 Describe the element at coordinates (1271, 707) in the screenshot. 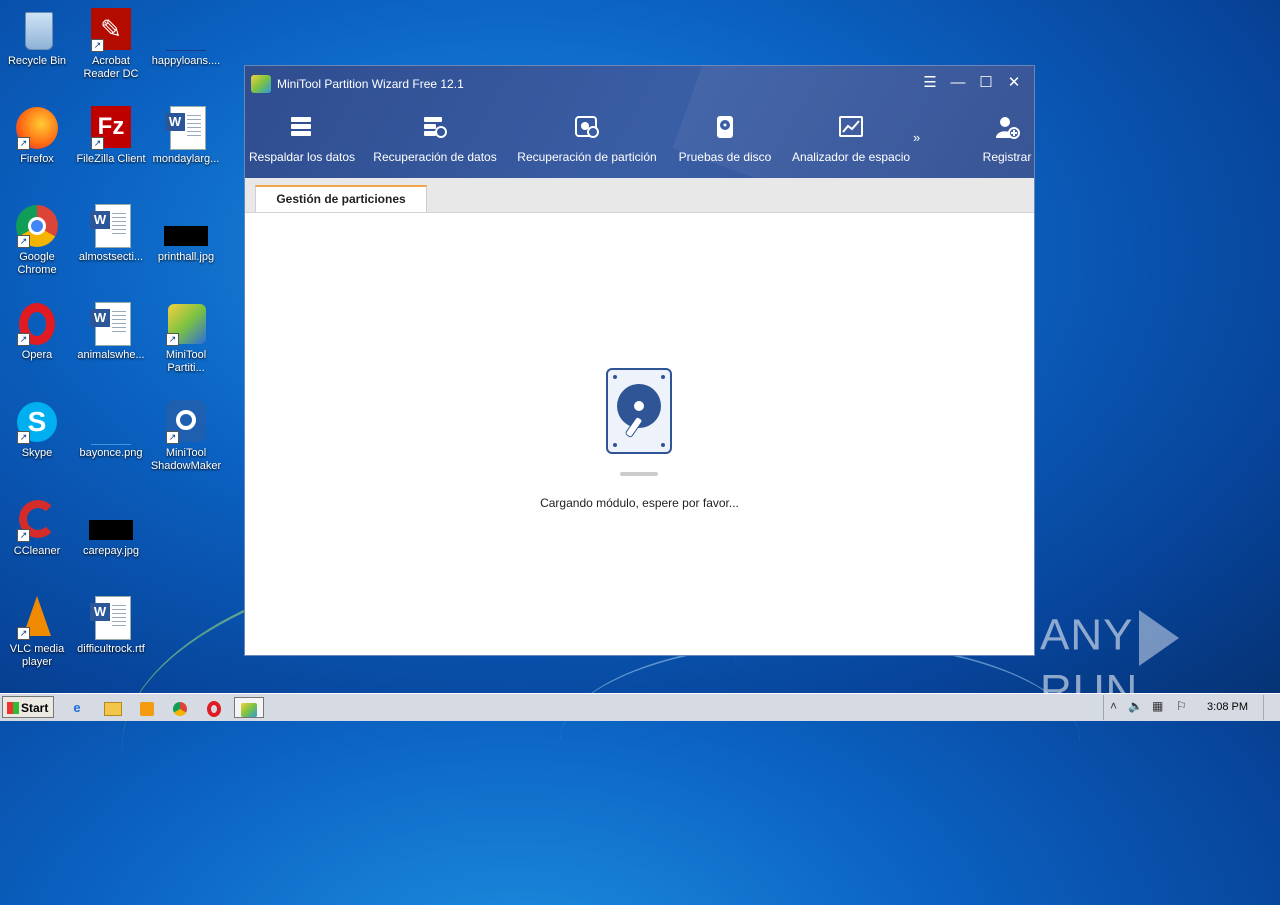

I see `show-desktop-button` at that location.